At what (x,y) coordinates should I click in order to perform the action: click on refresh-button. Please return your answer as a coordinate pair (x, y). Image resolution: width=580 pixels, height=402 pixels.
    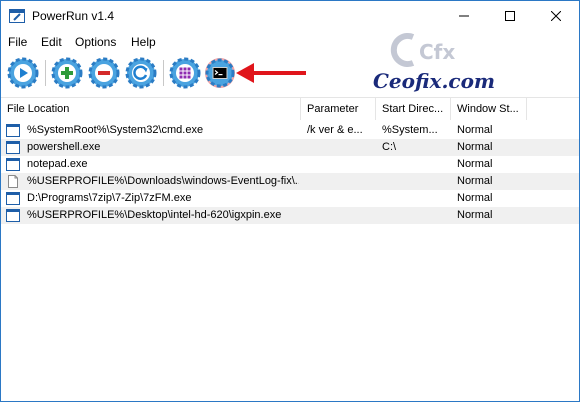
    Looking at the image, I should click on (141, 73).